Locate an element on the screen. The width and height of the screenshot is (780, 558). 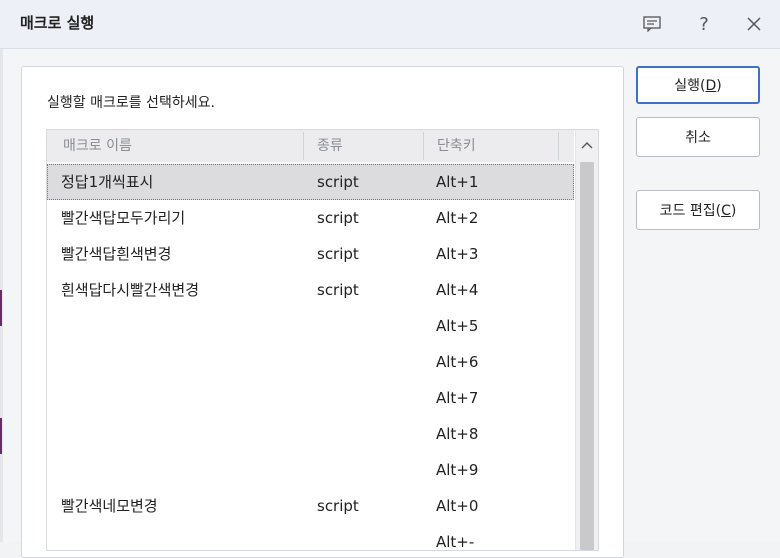
shortcut-cell: Alt+6 is located at coordinates (457, 362).